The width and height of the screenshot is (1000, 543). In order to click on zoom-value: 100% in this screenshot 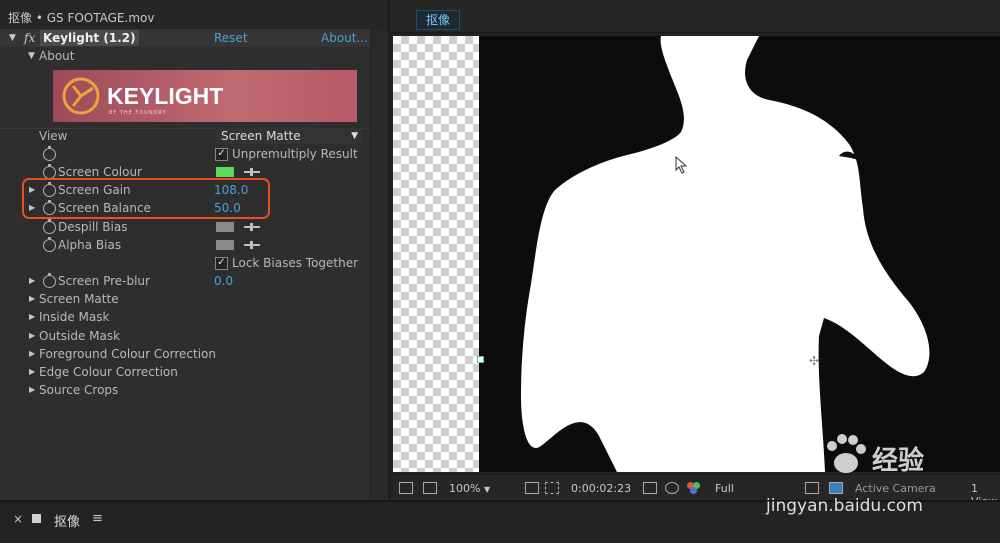, I will do `click(465, 488)`.